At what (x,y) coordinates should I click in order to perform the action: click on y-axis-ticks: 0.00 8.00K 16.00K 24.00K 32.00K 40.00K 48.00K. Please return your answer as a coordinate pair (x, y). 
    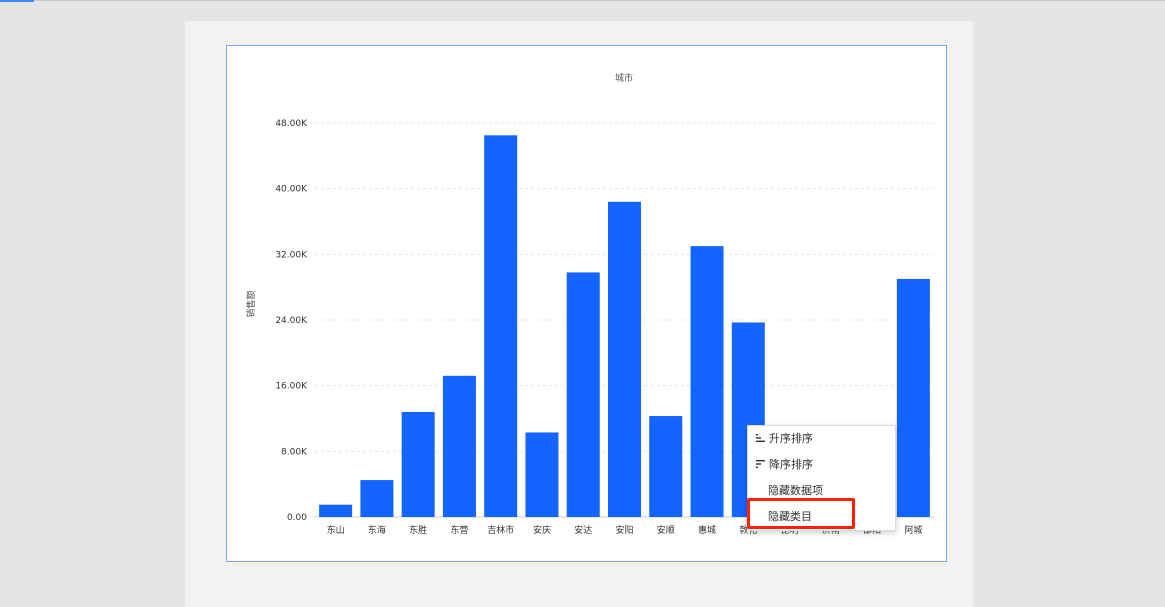
    Looking at the image, I should click on (291, 321).